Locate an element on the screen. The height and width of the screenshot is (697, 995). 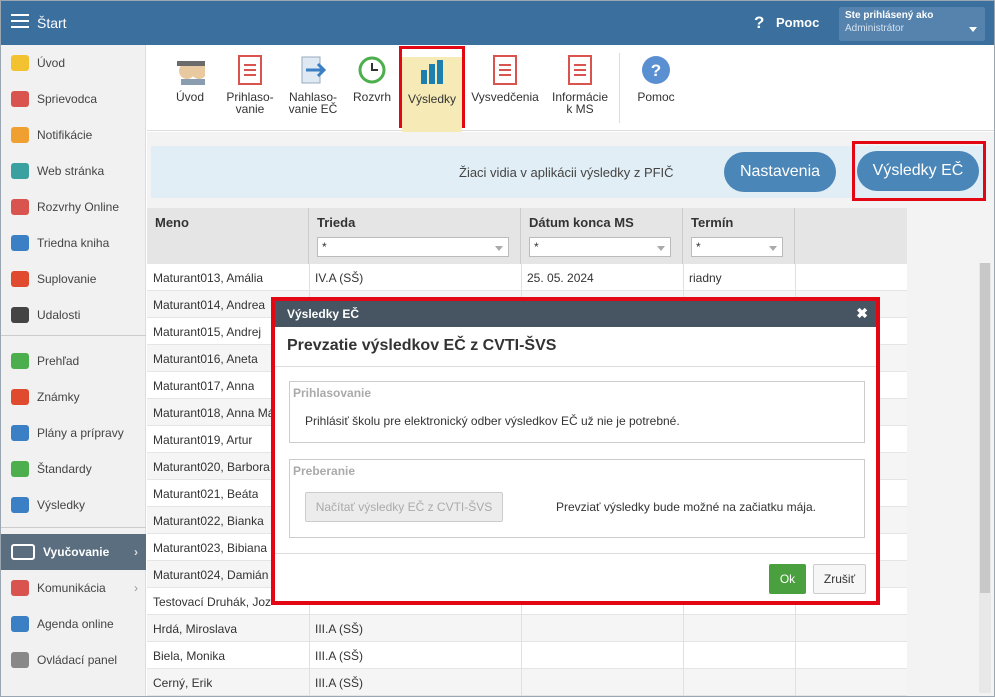
sidebar-item-label: Agenda online is located at coordinates (75, 624).